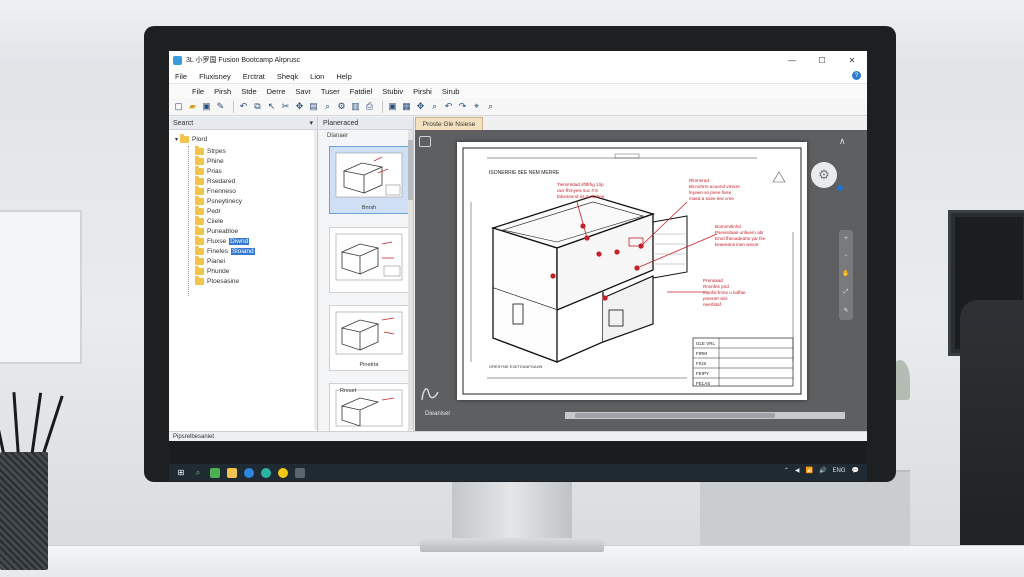 This screenshot has width=1024, height=577. Describe the element at coordinates (239, 241) in the screenshot. I see `selected-item-label: Diwnd` at that location.